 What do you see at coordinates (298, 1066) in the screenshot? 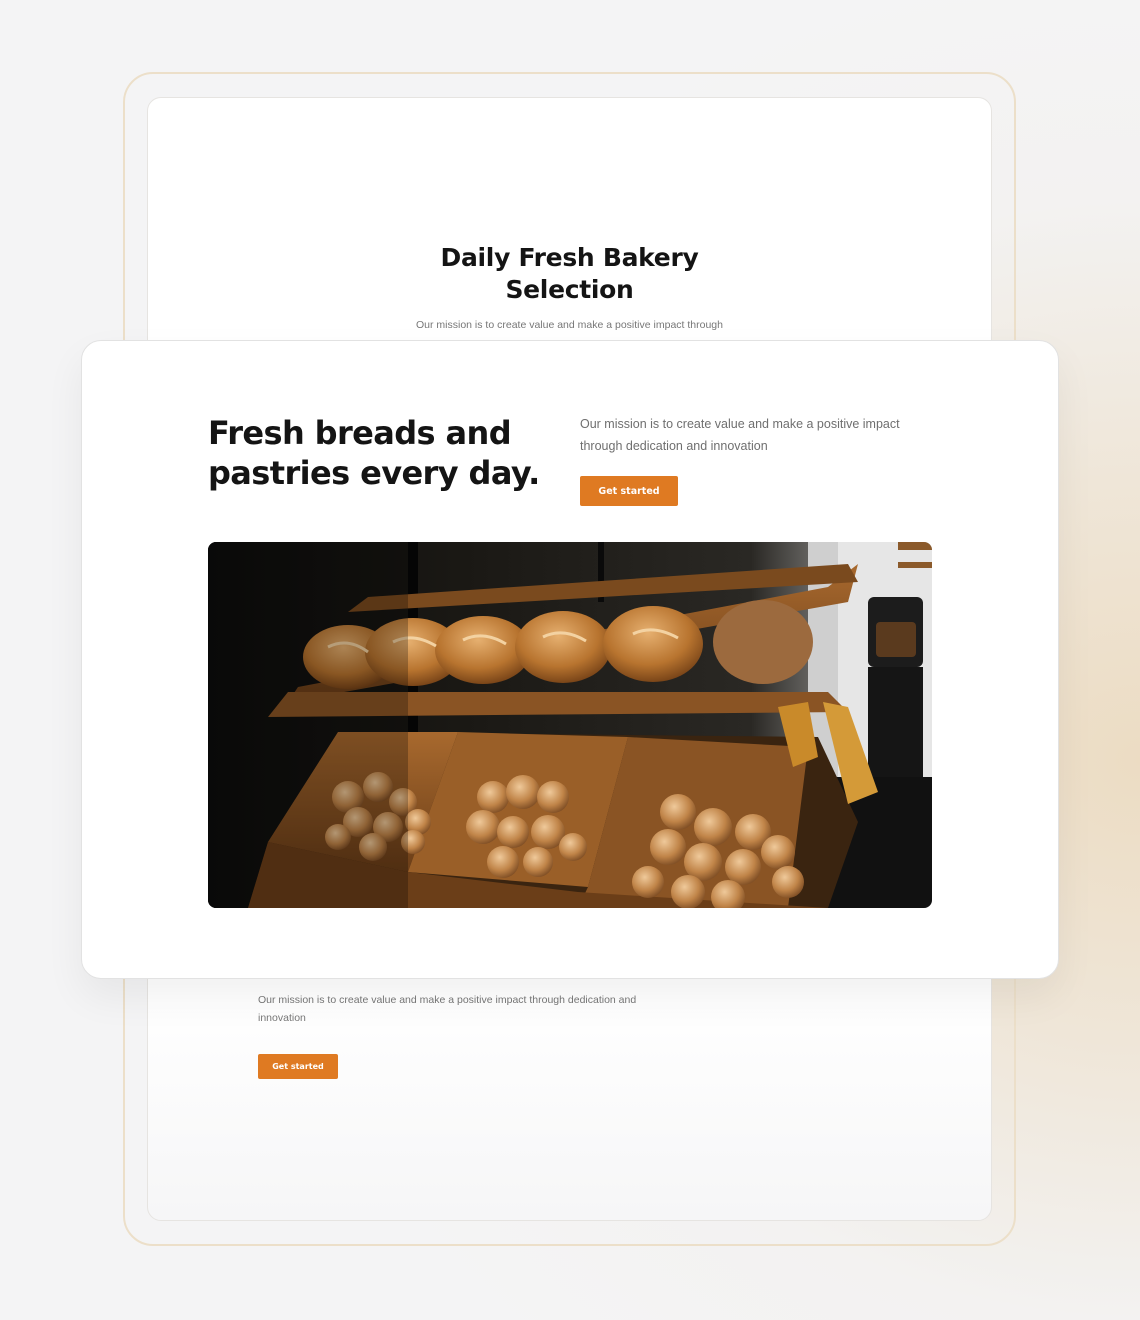
I see `back-get-started-button: Get started` at bounding box center [298, 1066].